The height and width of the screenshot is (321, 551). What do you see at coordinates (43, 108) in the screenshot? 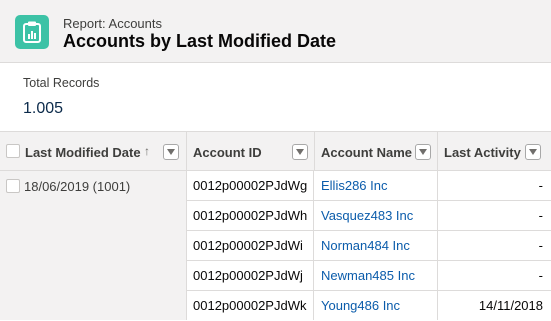
I see `total-records-value: 1.005` at bounding box center [43, 108].